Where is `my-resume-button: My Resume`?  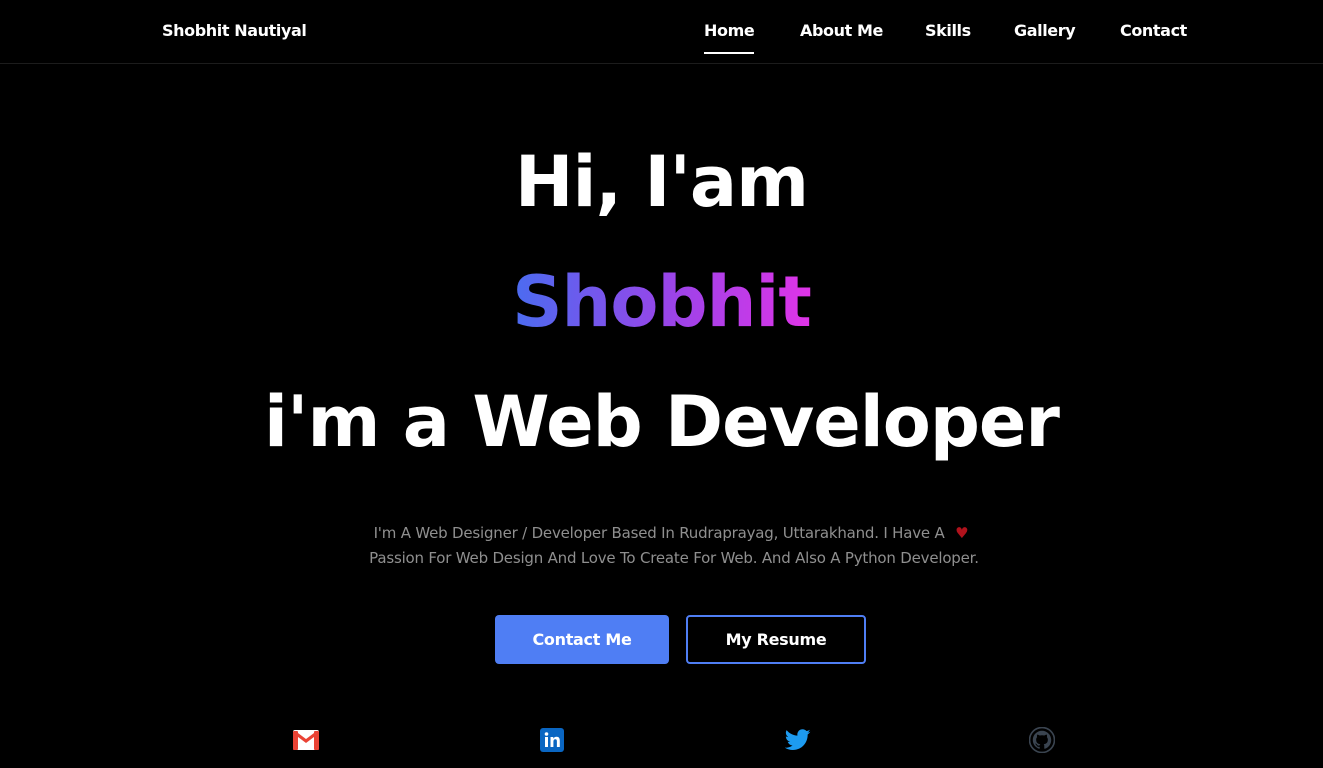 my-resume-button: My Resume is located at coordinates (776, 639).